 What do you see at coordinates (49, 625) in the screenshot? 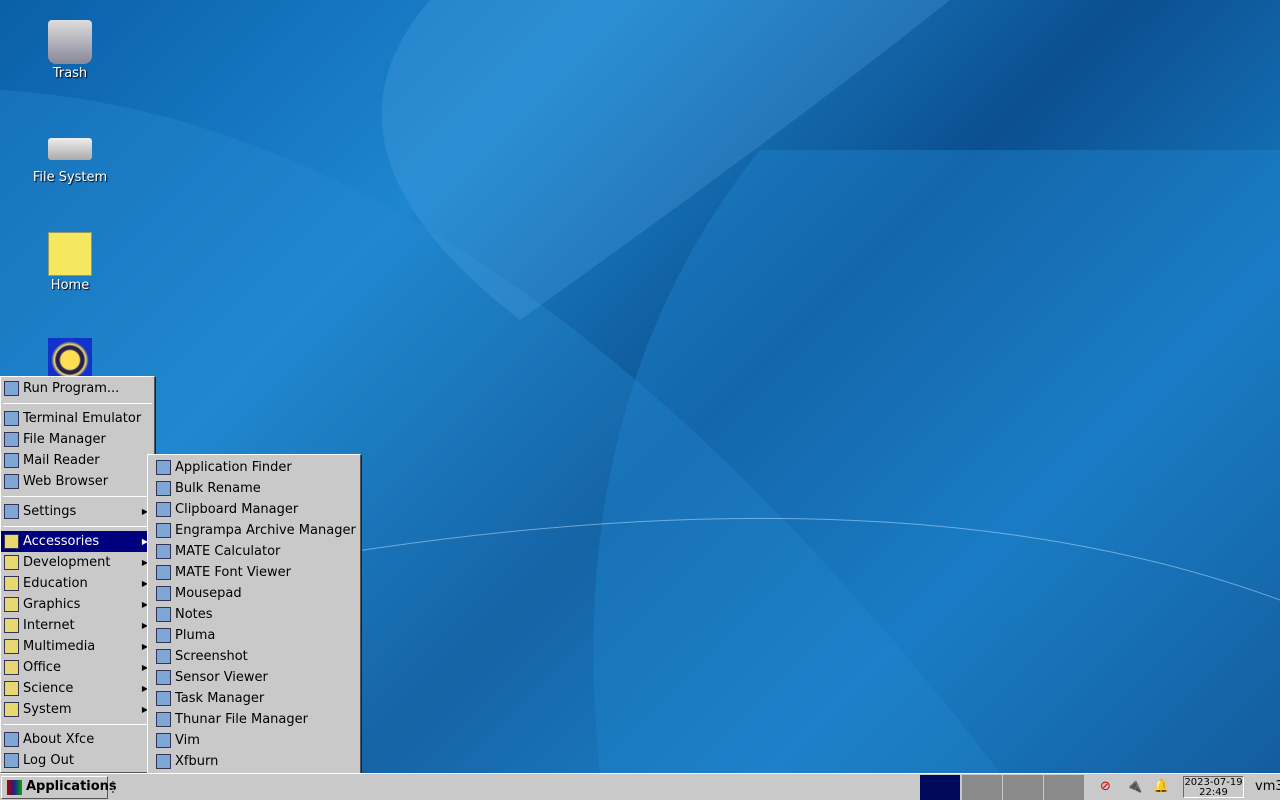
I see `menu-item-label: Internet` at bounding box center [49, 625].